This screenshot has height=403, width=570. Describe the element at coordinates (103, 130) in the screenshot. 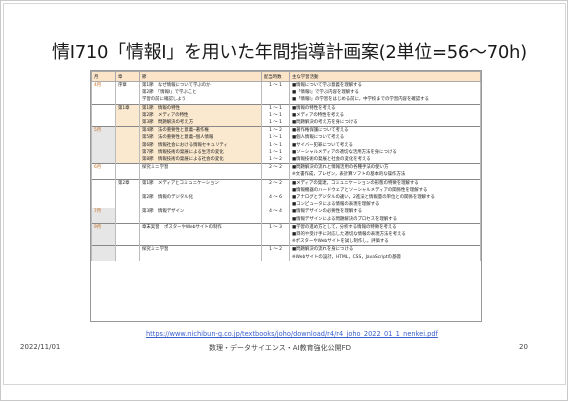

I see `cell-month: 5月` at that location.